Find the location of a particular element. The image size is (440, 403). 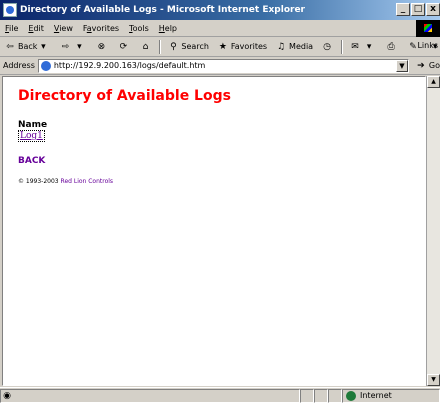

media-button: ♫ Media is located at coordinates (294, 47).